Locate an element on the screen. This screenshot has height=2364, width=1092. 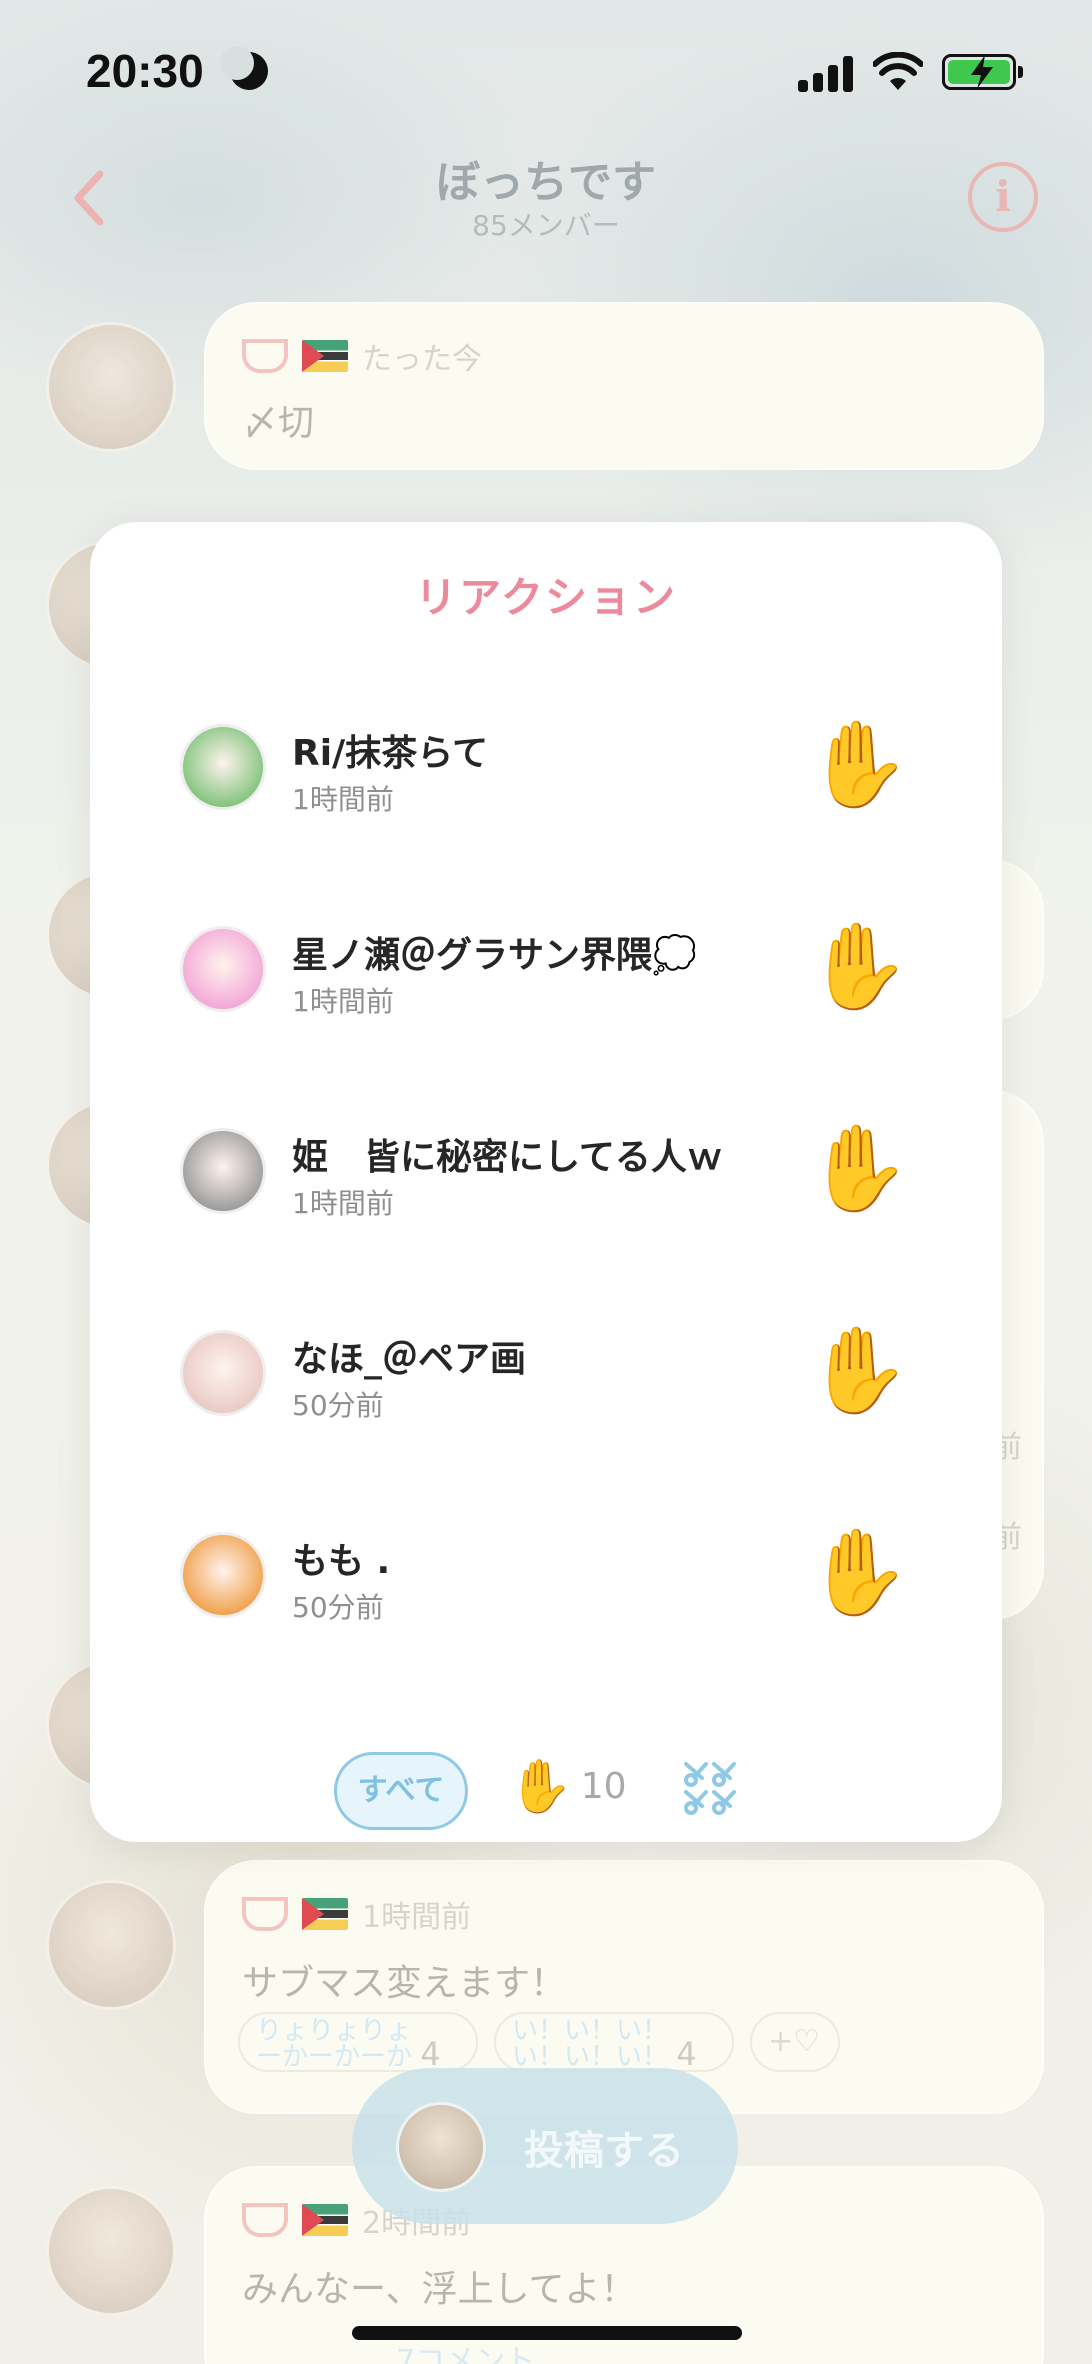
modal-title: リアクション is located at coordinates (546, 597).